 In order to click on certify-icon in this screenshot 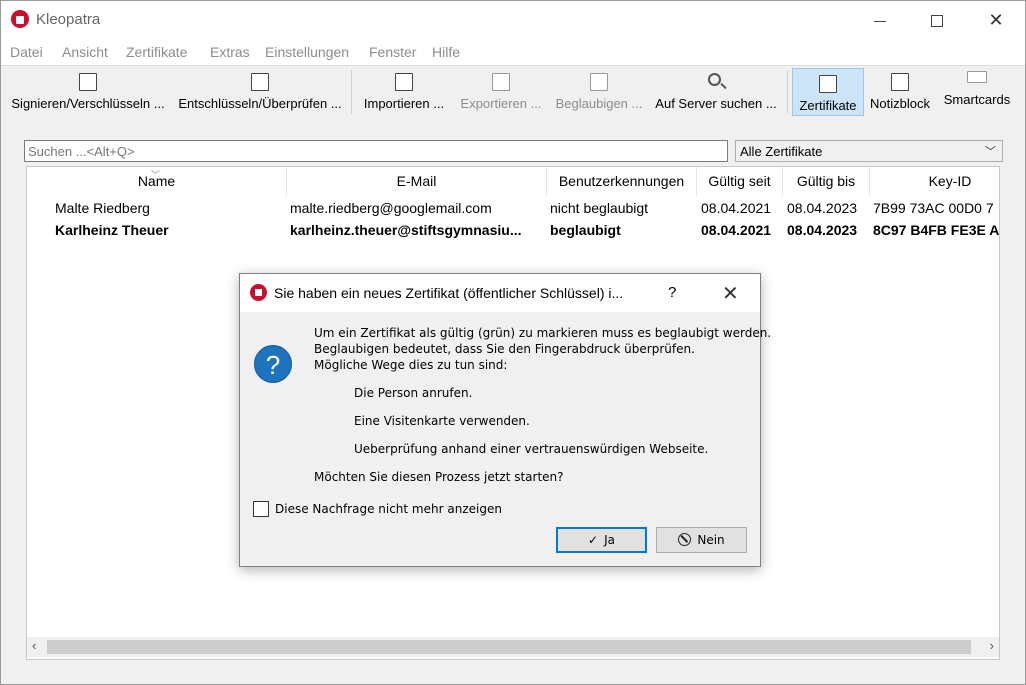, I will do `click(599, 82)`.